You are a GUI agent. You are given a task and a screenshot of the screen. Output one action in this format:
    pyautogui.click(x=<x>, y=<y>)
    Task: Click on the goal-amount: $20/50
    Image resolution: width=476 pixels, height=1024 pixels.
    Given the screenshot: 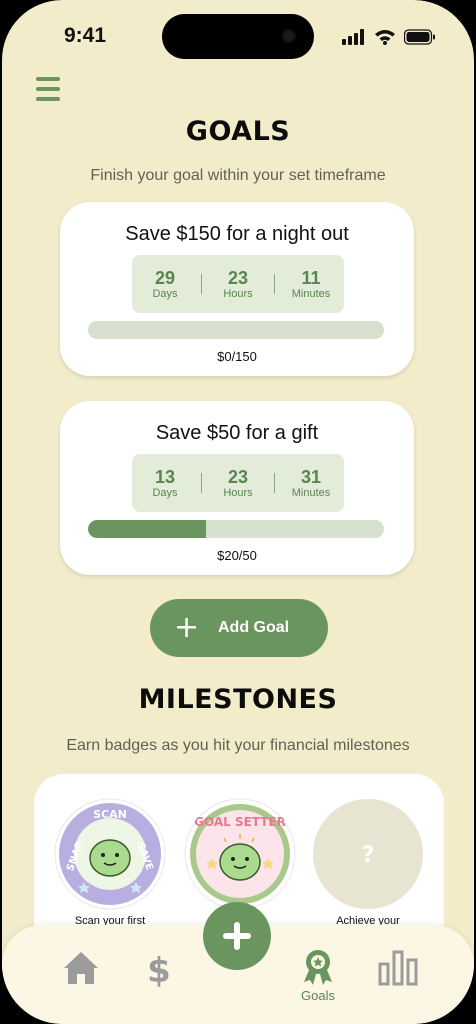 What is the action you would take?
    pyautogui.click(x=237, y=555)
    